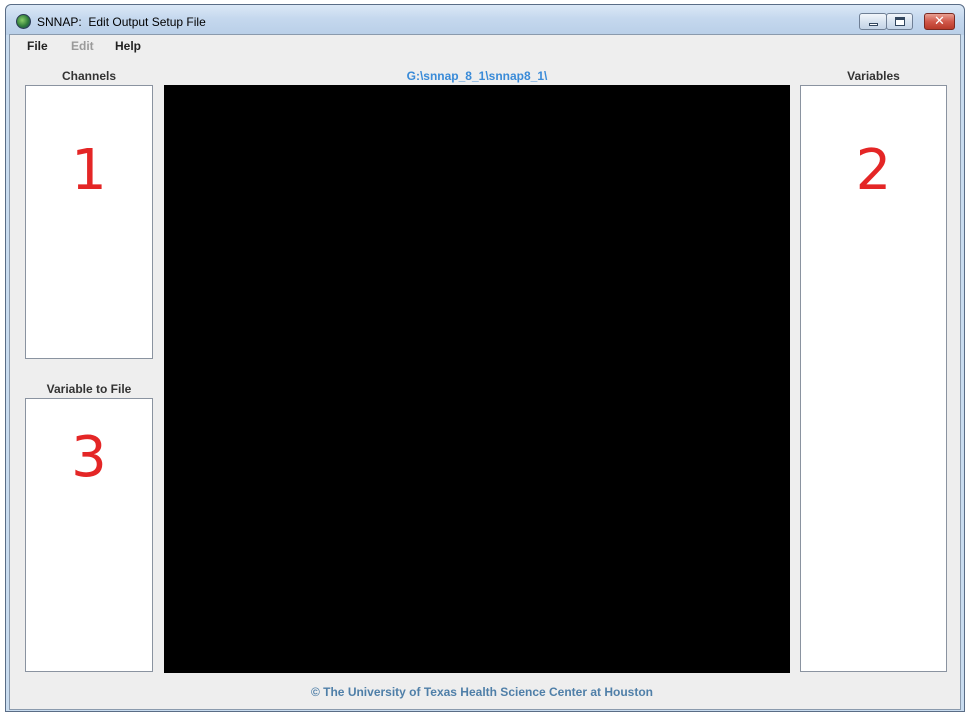 This screenshot has height=718, width=972. I want to click on menu-help: Help, so click(128, 46).